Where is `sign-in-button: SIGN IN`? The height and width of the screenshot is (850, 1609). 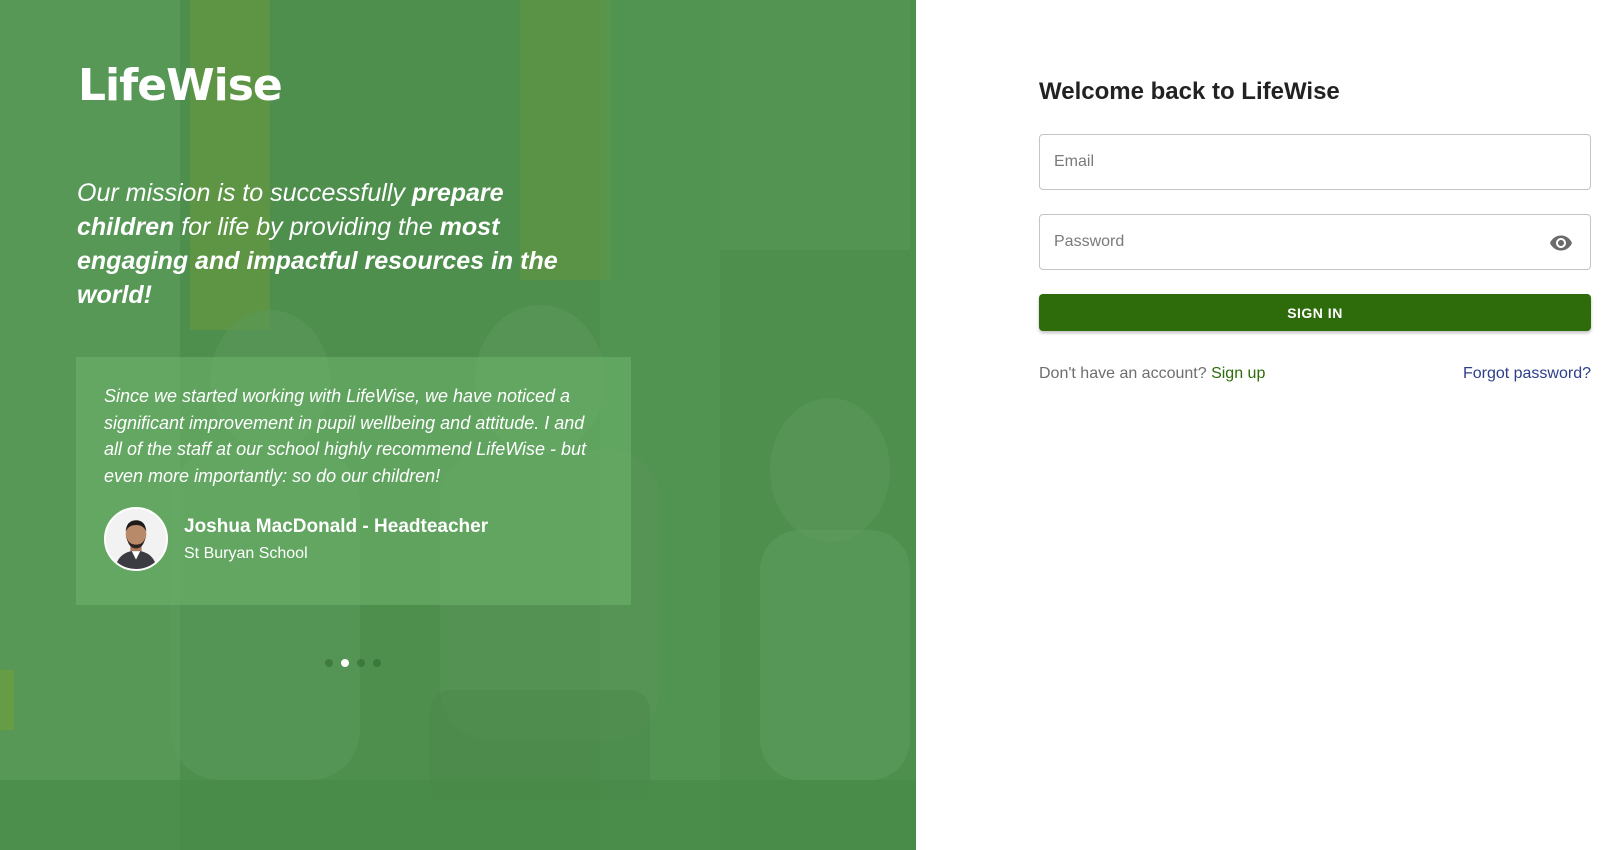 sign-in-button: SIGN IN is located at coordinates (1315, 312).